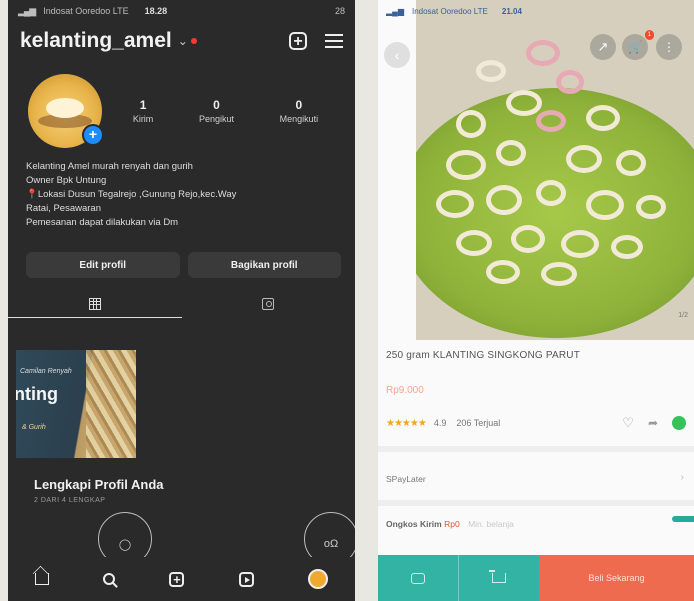 The height and width of the screenshot is (601, 694). I want to click on profile-actions: Edit profil Bagikan profil, so click(181, 254).